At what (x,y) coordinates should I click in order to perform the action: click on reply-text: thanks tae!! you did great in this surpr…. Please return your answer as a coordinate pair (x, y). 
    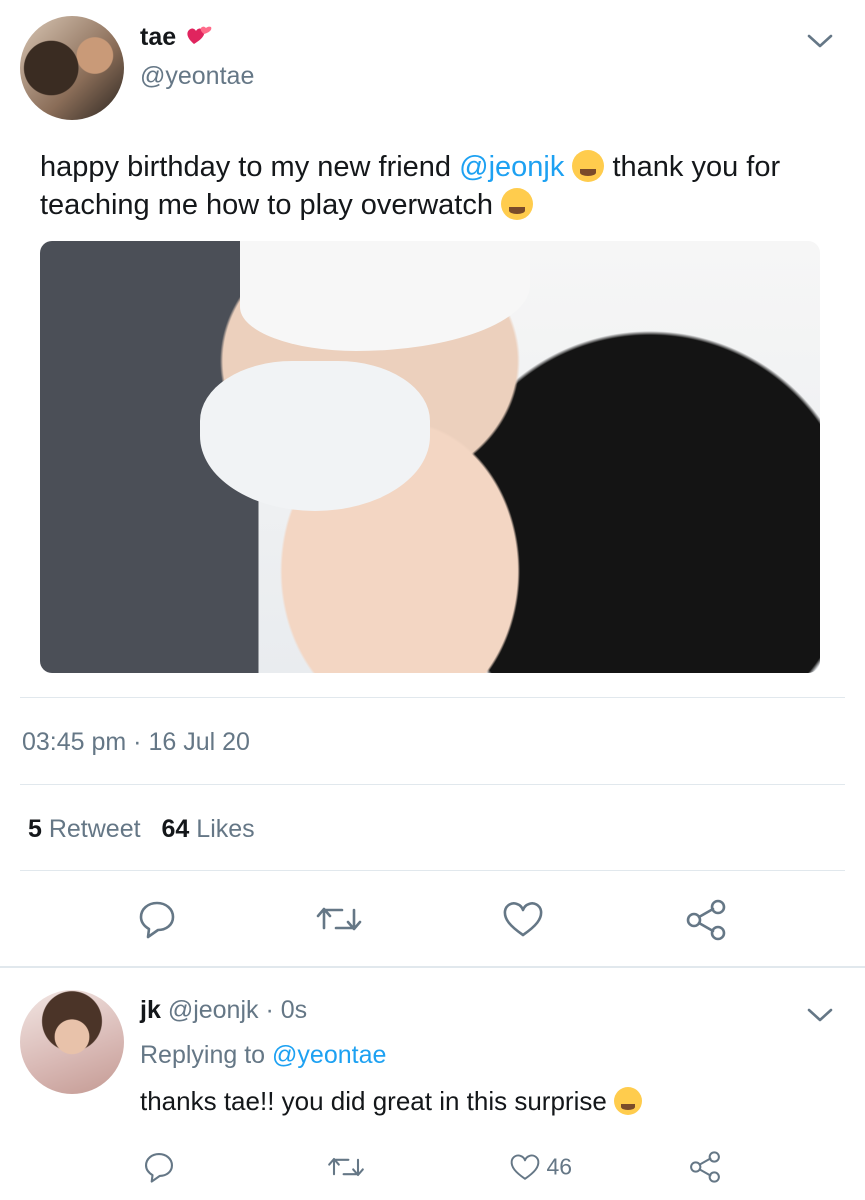
    Looking at the image, I should click on (391, 1101).